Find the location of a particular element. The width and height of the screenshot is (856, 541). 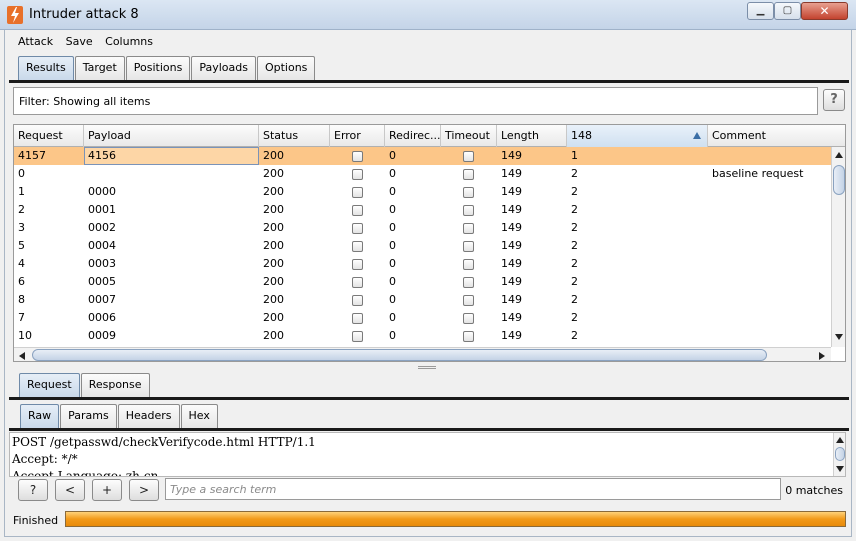

column-comment: Comment is located at coordinates (776, 136).